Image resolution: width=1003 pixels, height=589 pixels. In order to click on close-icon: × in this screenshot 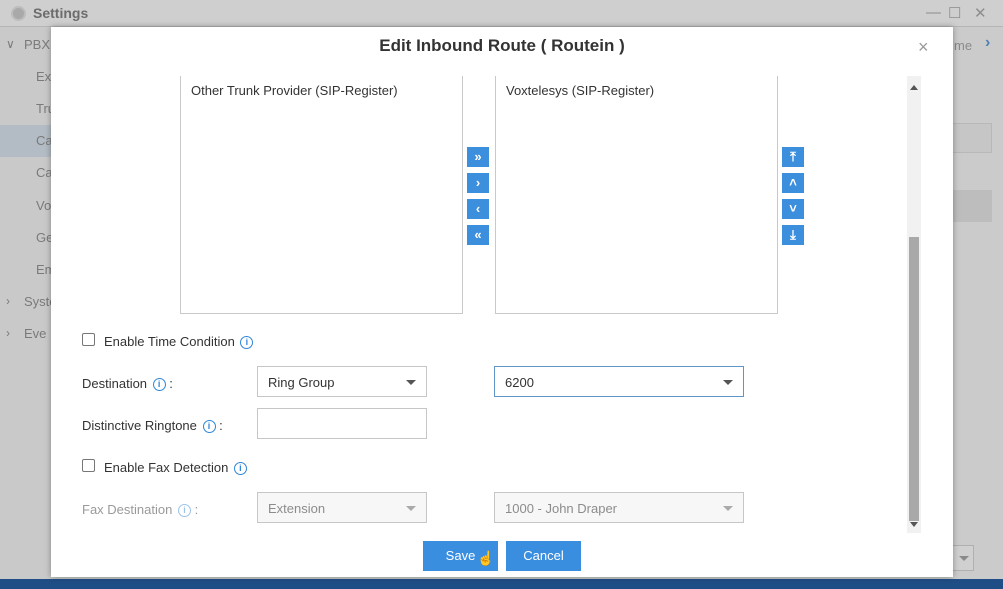, I will do `click(923, 47)`.